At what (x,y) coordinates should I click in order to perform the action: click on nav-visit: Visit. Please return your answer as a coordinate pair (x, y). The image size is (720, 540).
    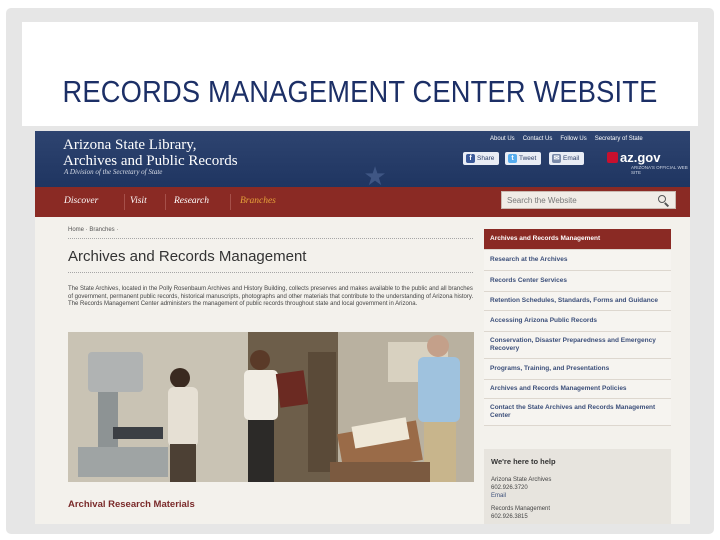
    Looking at the image, I should click on (138, 201).